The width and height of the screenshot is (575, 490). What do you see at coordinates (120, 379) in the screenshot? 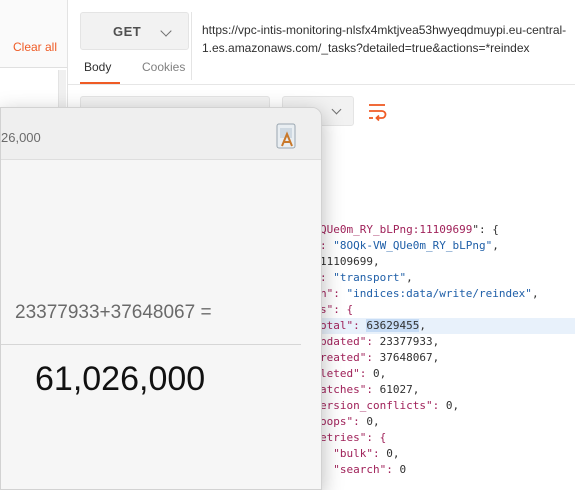
I see `calculator-result: 61,026,000` at bounding box center [120, 379].